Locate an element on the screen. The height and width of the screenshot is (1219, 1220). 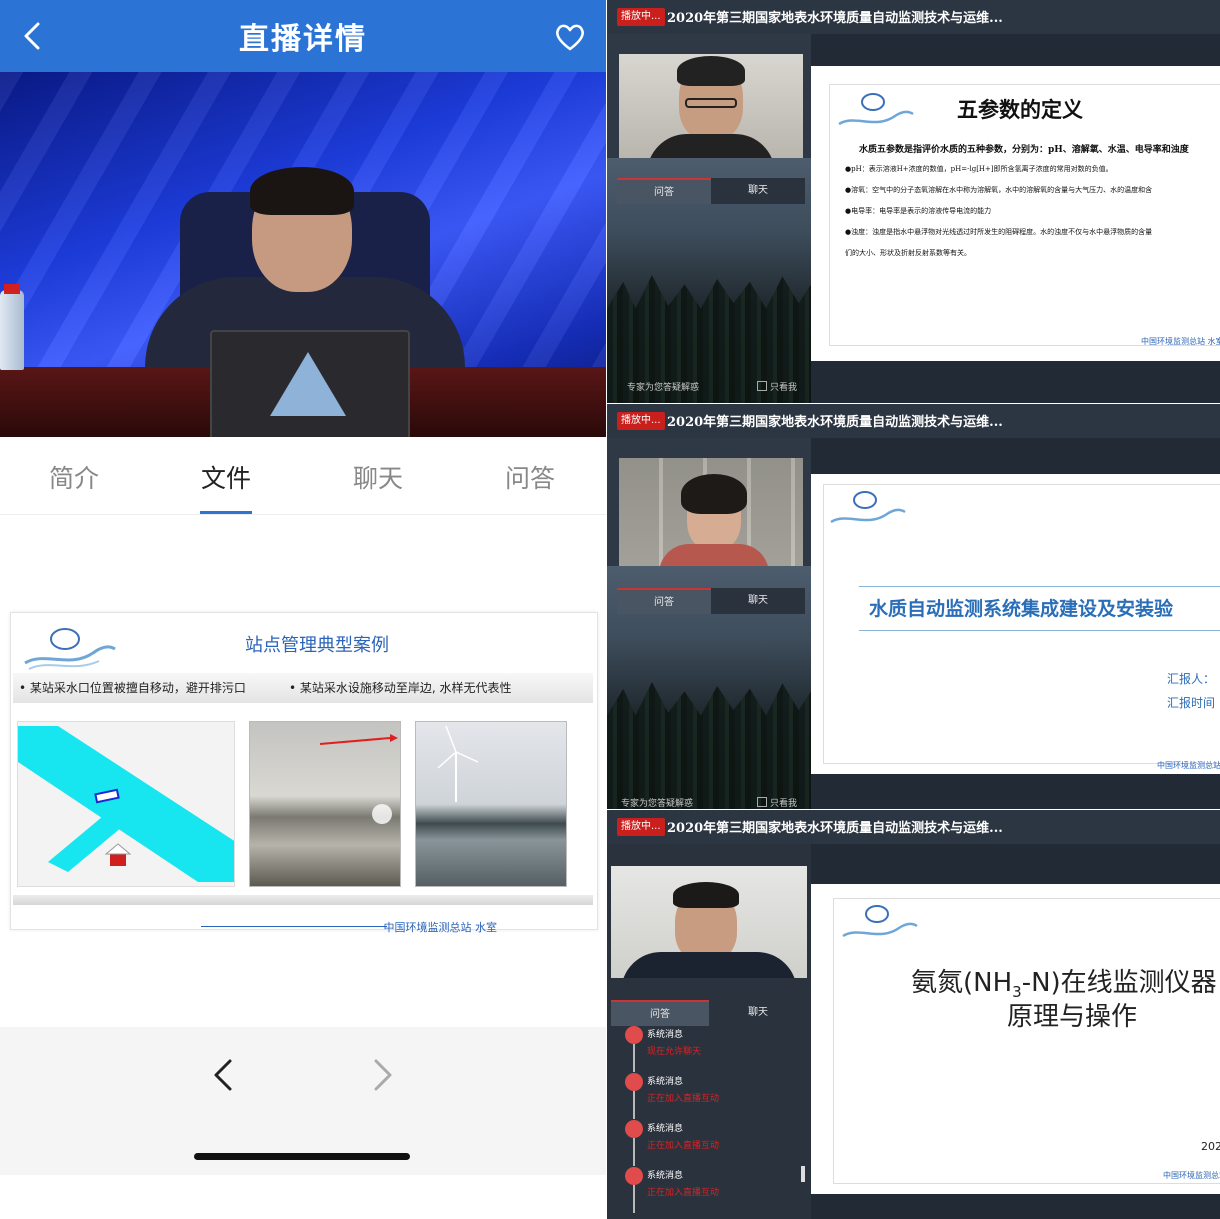
slide-title: 水质自动监测系统集成建设及安装验 is located at coordinates (1021, 609).